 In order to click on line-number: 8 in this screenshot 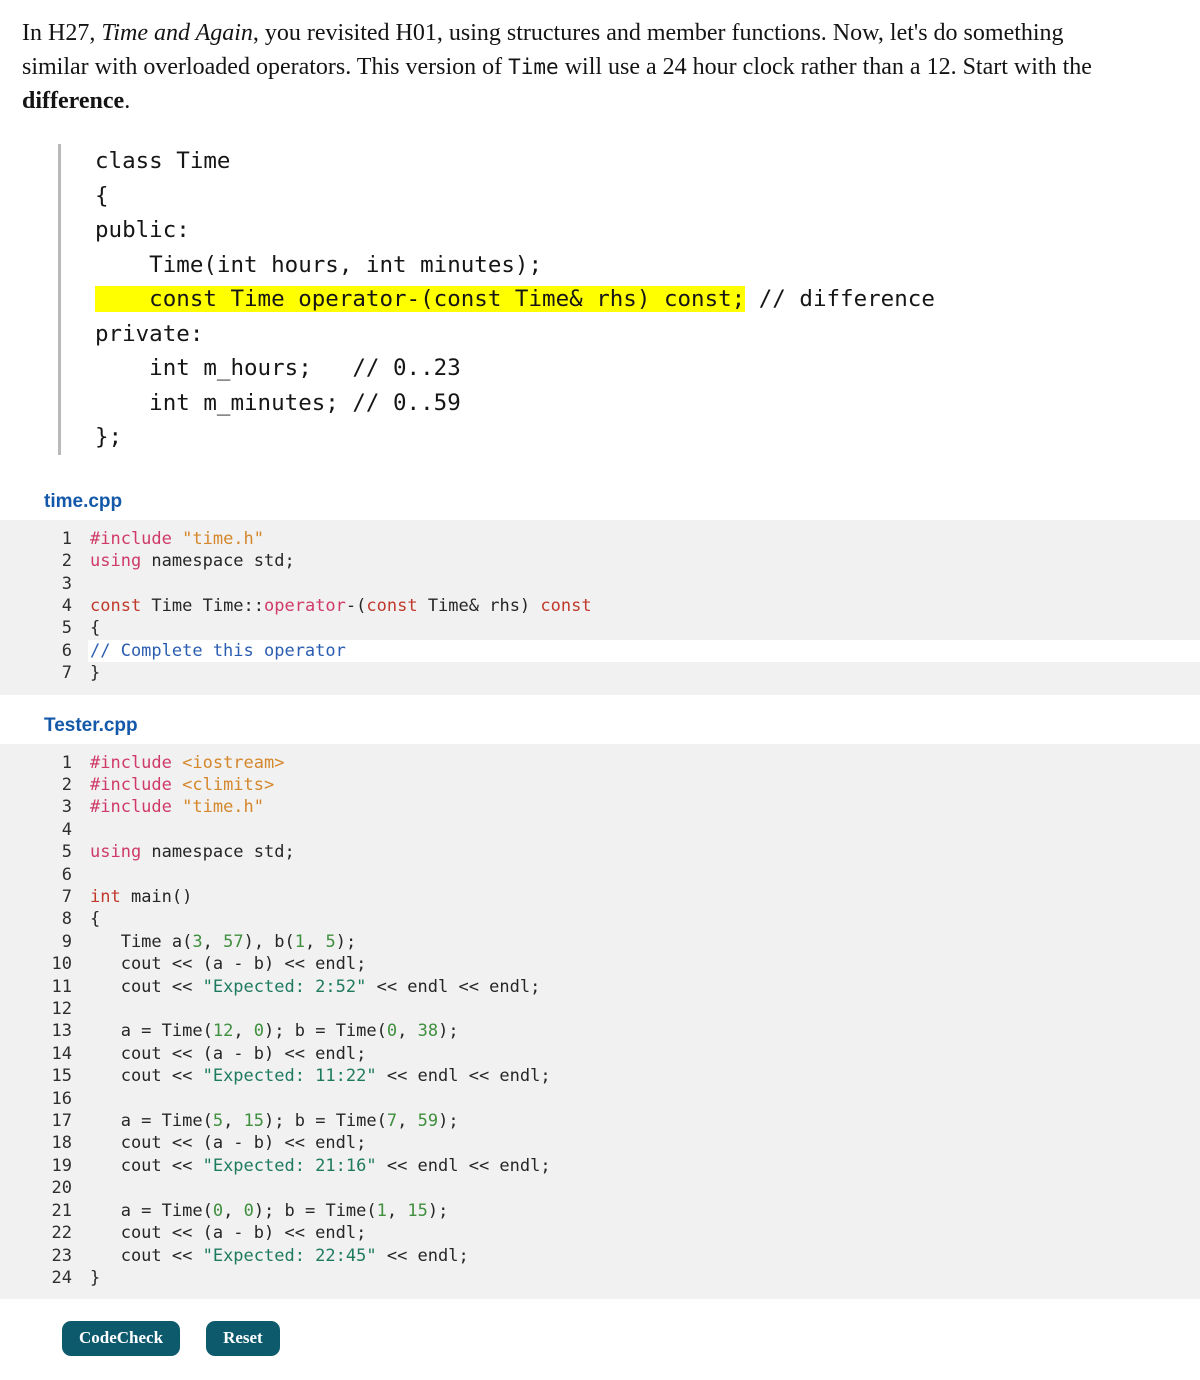, I will do `click(66, 919)`.